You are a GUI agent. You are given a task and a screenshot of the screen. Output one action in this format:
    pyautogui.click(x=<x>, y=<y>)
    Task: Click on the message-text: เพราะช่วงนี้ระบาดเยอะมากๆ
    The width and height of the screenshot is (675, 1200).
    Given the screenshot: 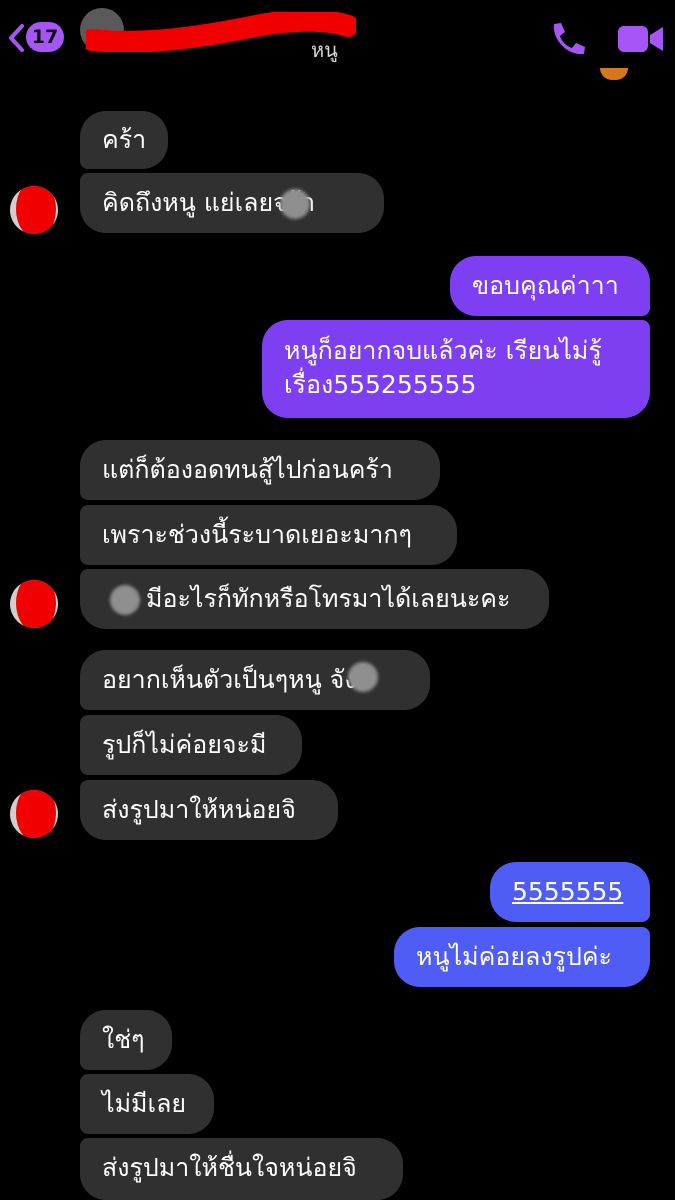 What is the action you would take?
    pyautogui.click(x=257, y=534)
    